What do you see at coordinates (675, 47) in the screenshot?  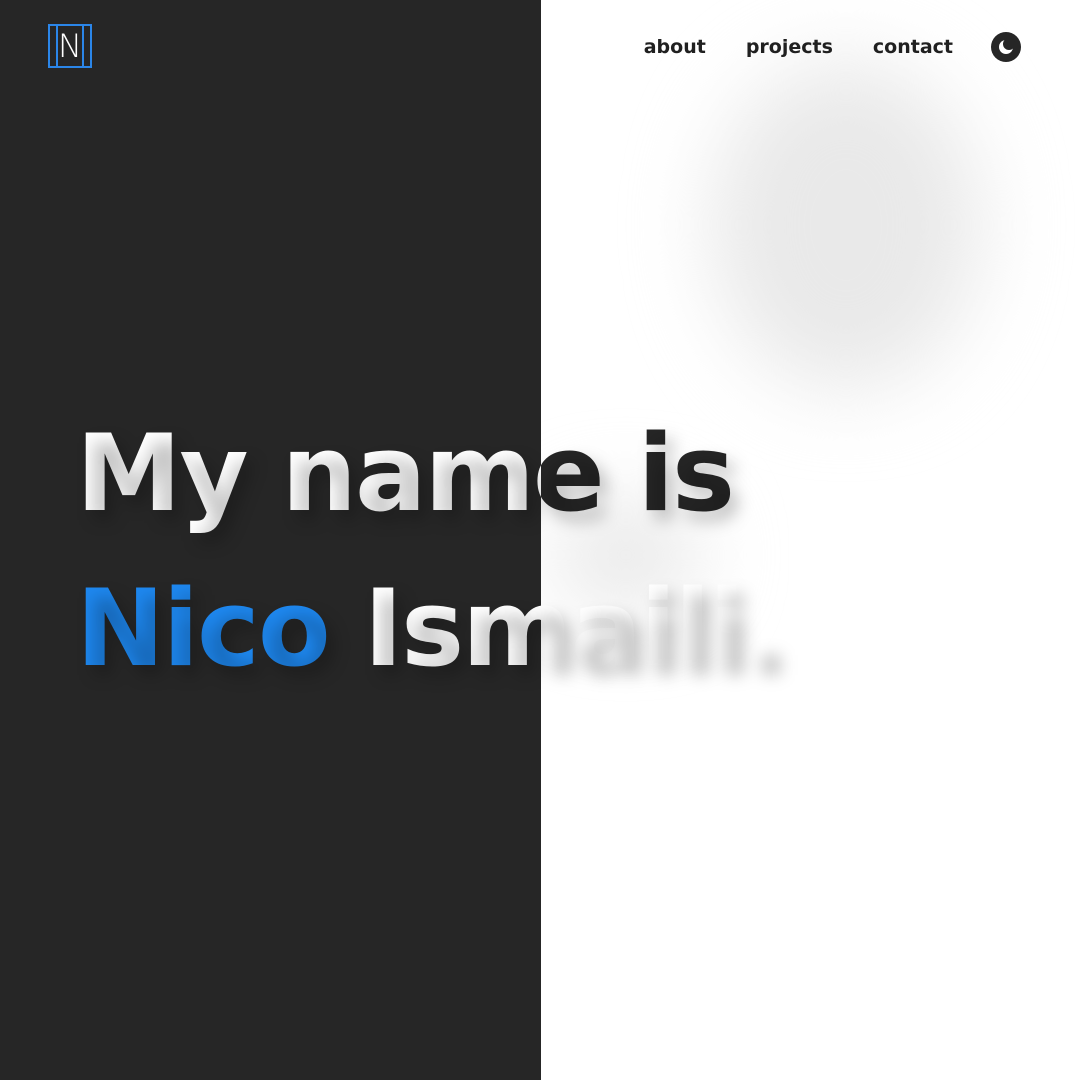 I see `nav-link-about: about` at bounding box center [675, 47].